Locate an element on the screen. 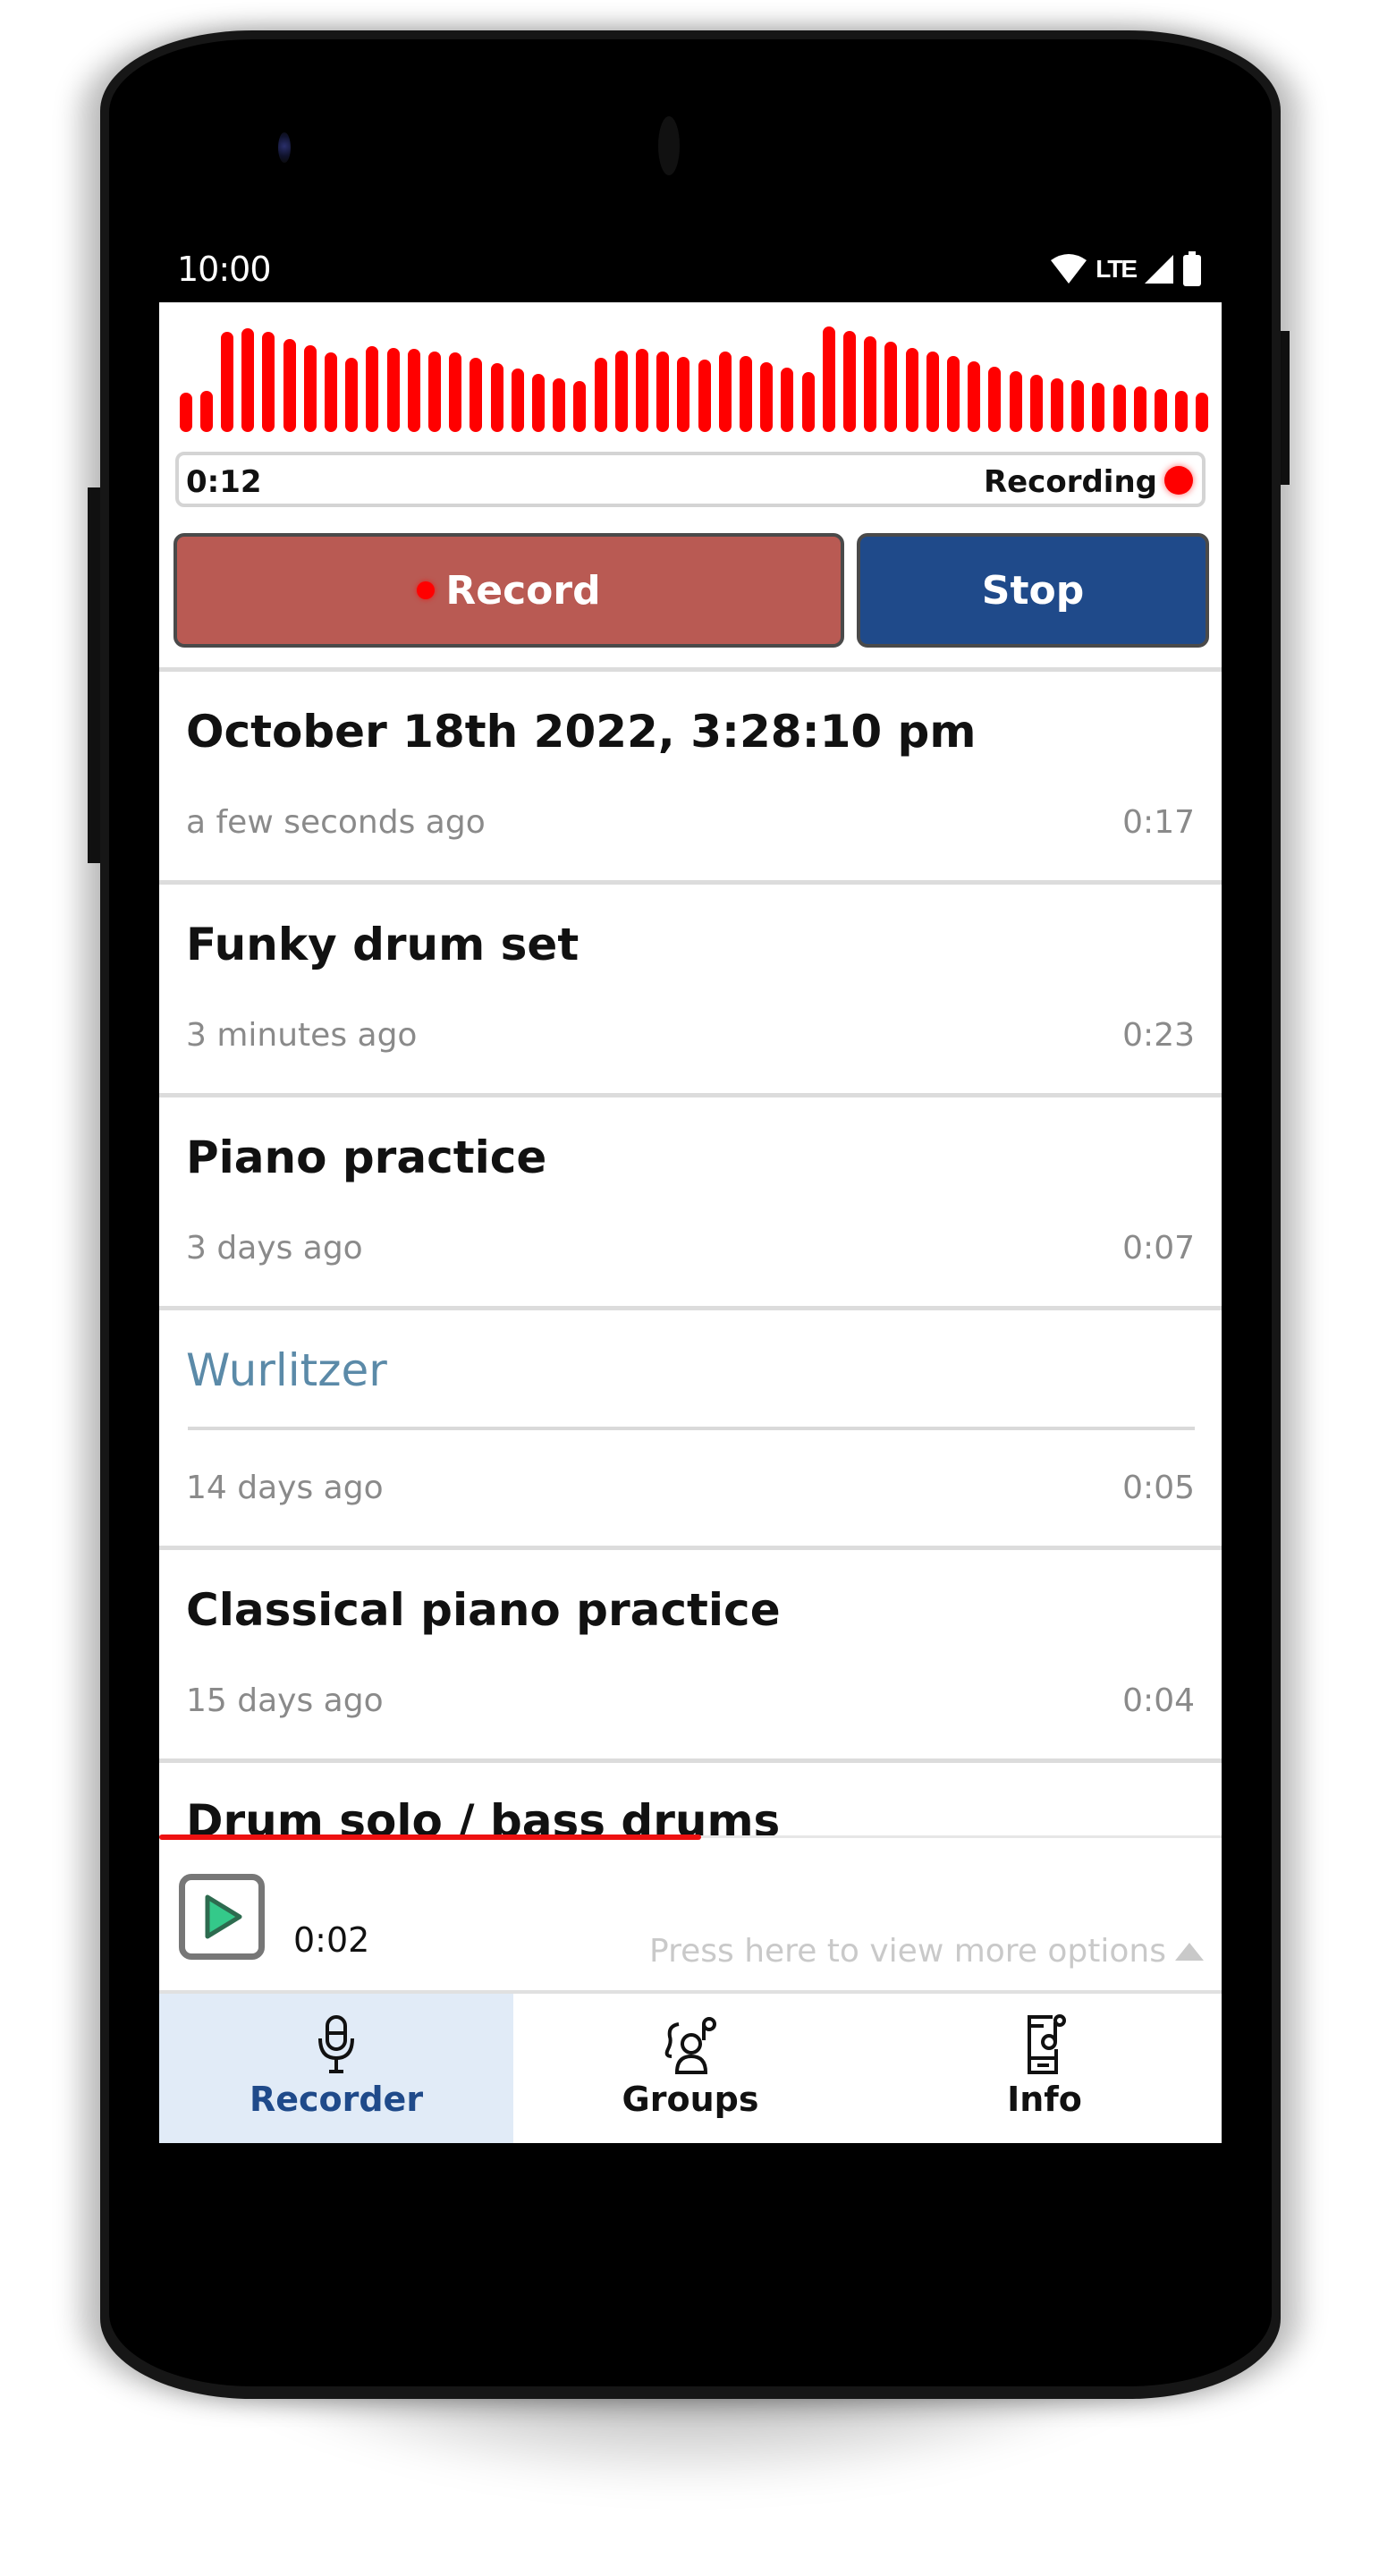 The width and height of the screenshot is (1379, 2576). play-icon is located at coordinates (223, 1916).